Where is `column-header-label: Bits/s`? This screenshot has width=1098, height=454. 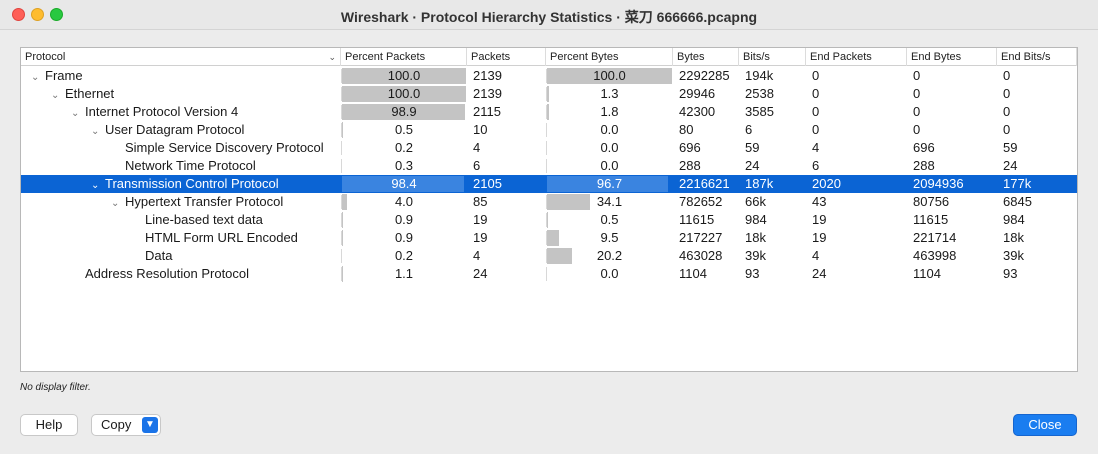
column-header-label: Bits/s is located at coordinates (756, 57).